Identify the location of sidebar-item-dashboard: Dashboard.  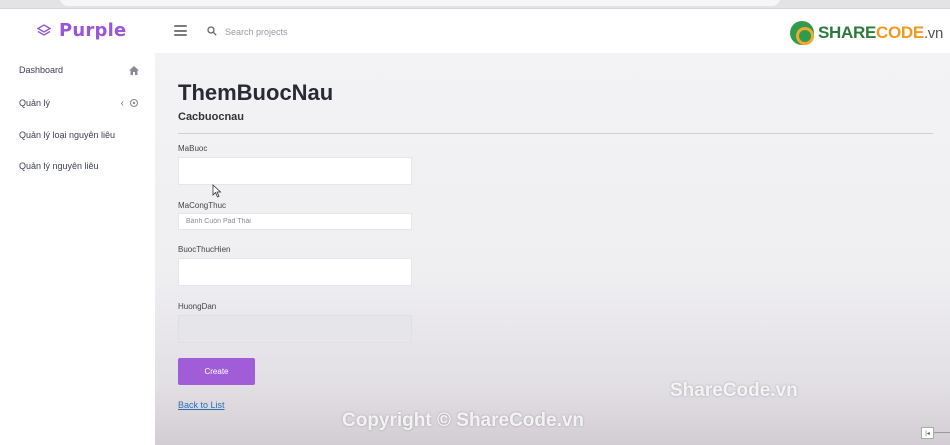
(79, 70).